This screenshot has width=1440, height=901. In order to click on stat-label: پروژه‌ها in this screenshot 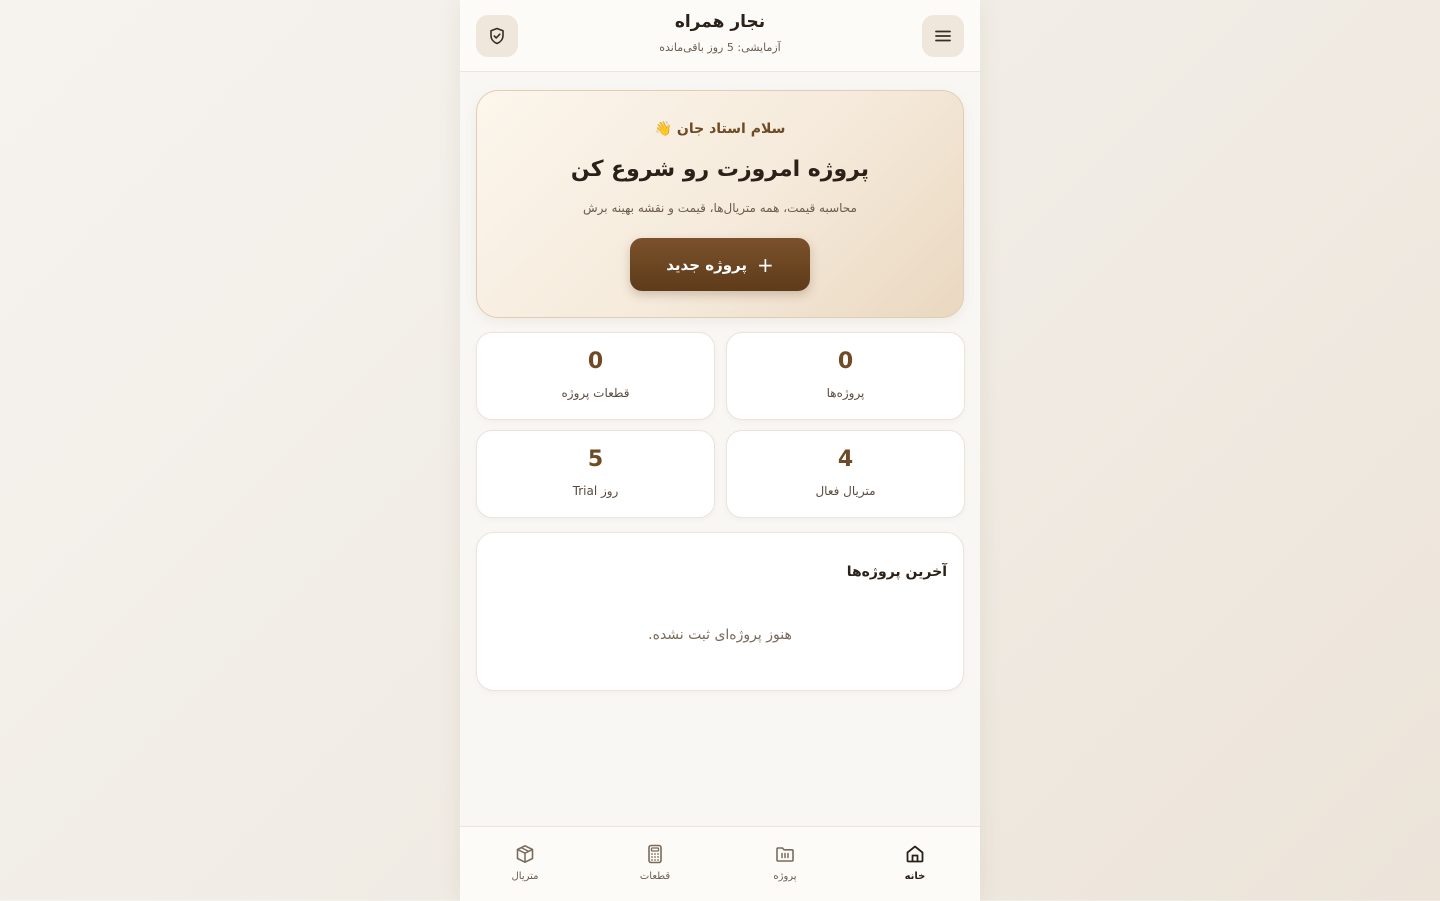, I will do `click(845, 393)`.